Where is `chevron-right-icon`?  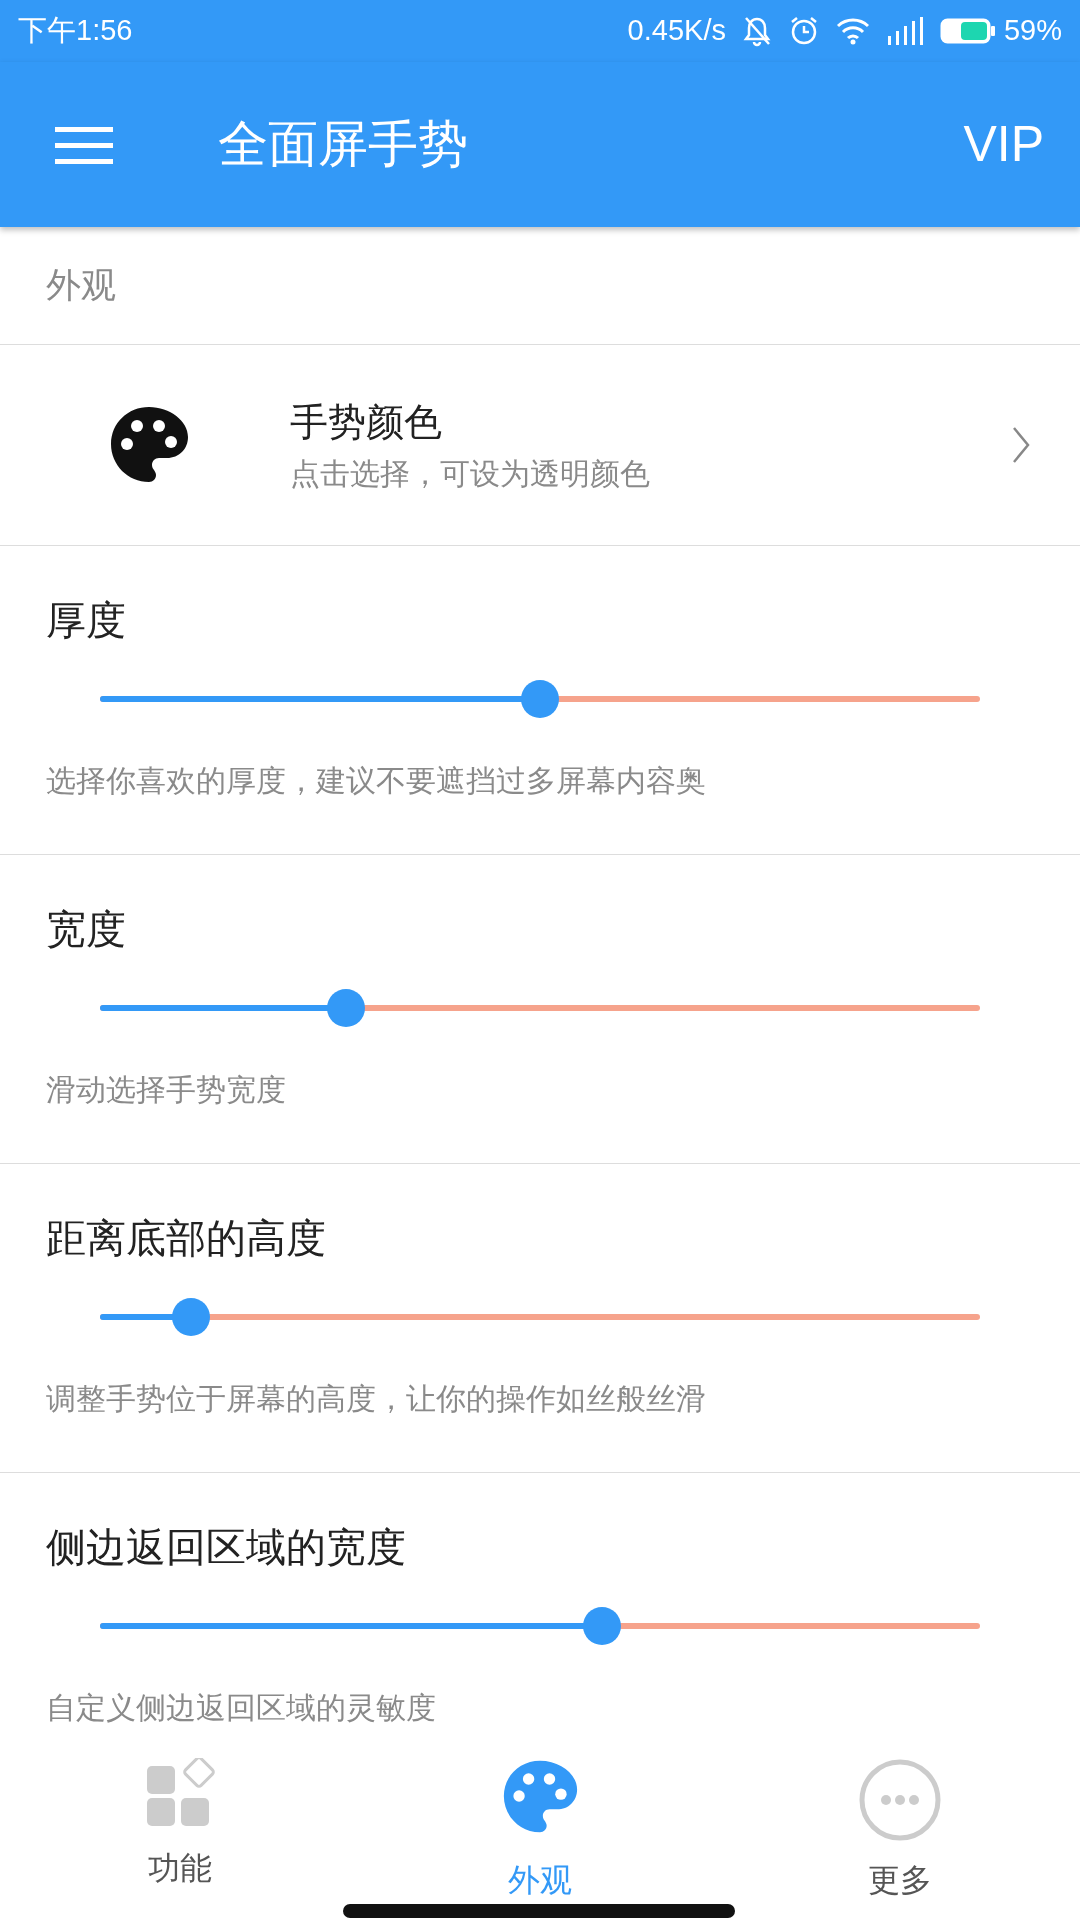
chevron-right-icon is located at coordinates (1021, 445).